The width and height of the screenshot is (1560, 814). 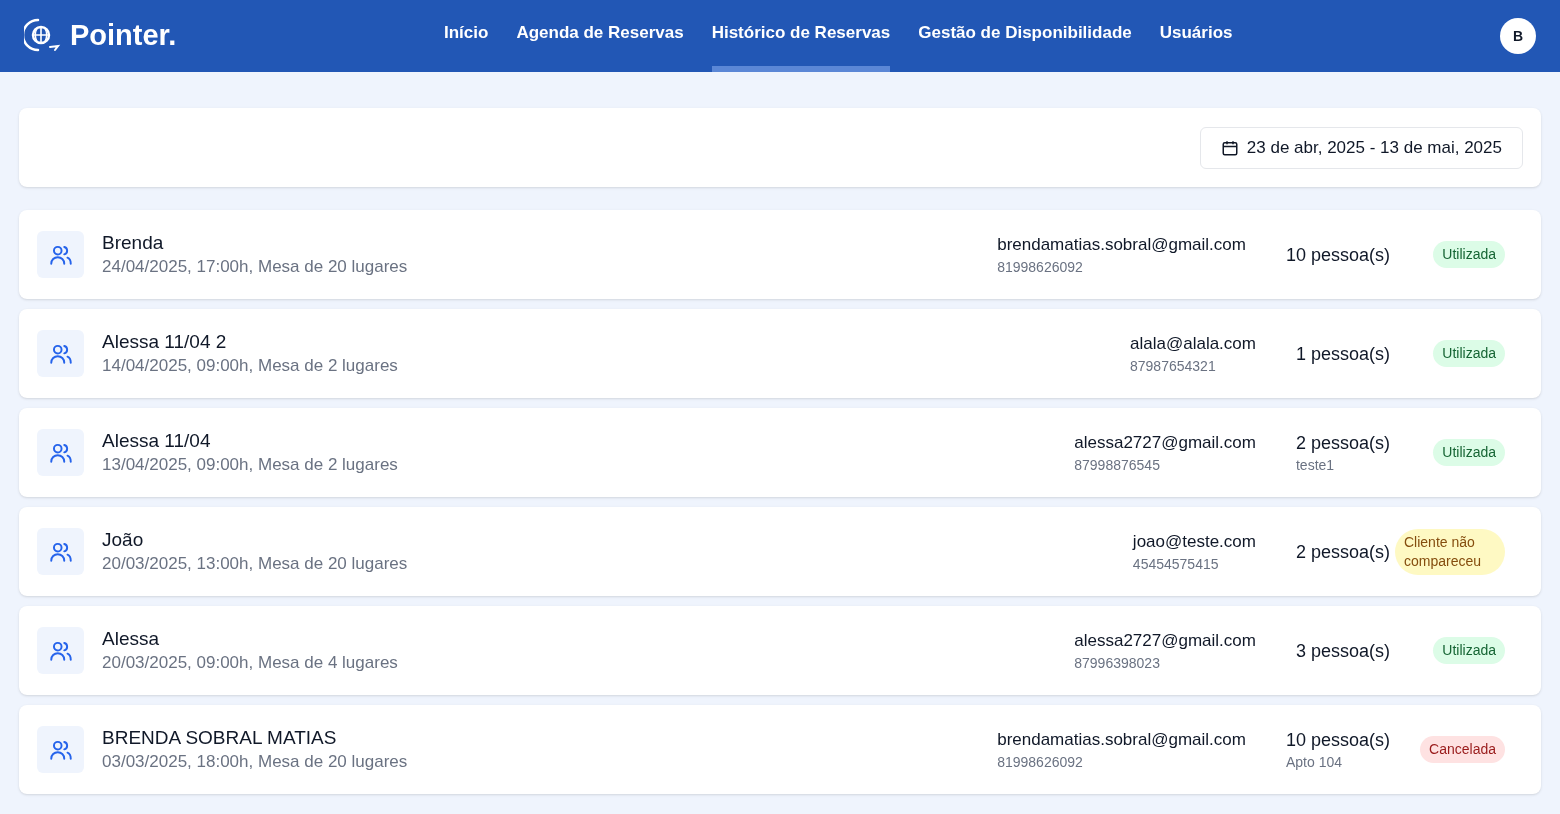 What do you see at coordinates (1193, 343) in the screenshot?
I see `guest-email: alala@alala.com` at bounding box center [1193, 343].